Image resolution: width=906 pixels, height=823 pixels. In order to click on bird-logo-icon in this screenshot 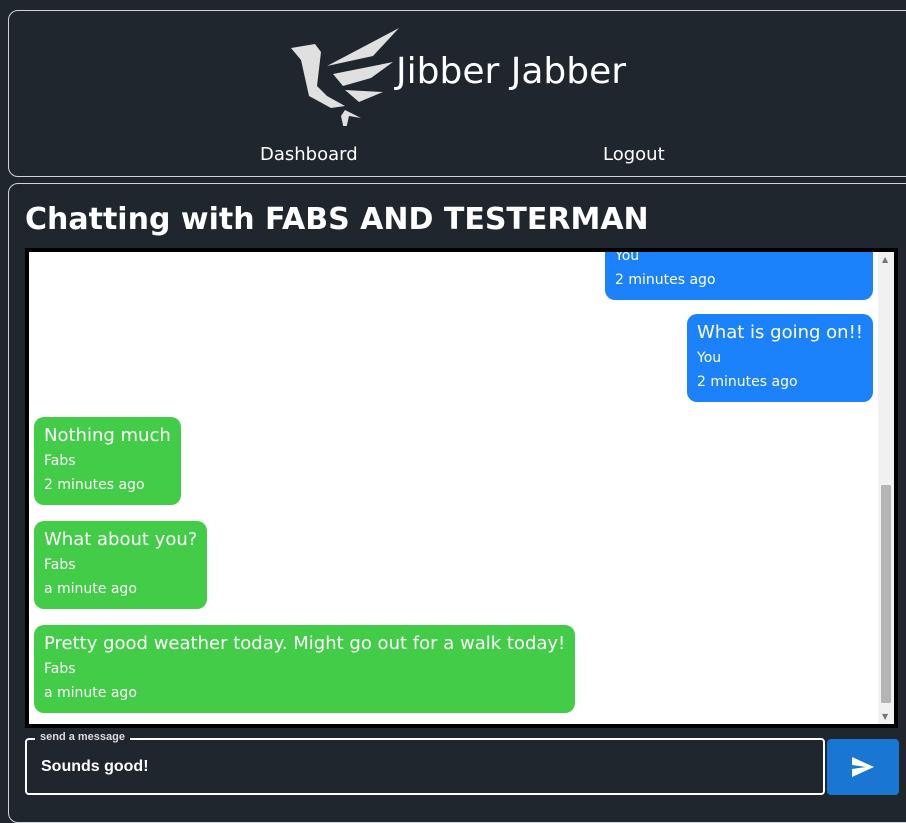, I will do `click(345, 77)`.